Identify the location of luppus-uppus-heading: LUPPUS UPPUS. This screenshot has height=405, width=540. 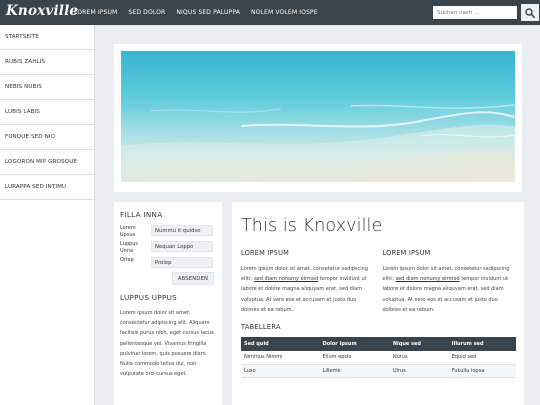
(149, 297).